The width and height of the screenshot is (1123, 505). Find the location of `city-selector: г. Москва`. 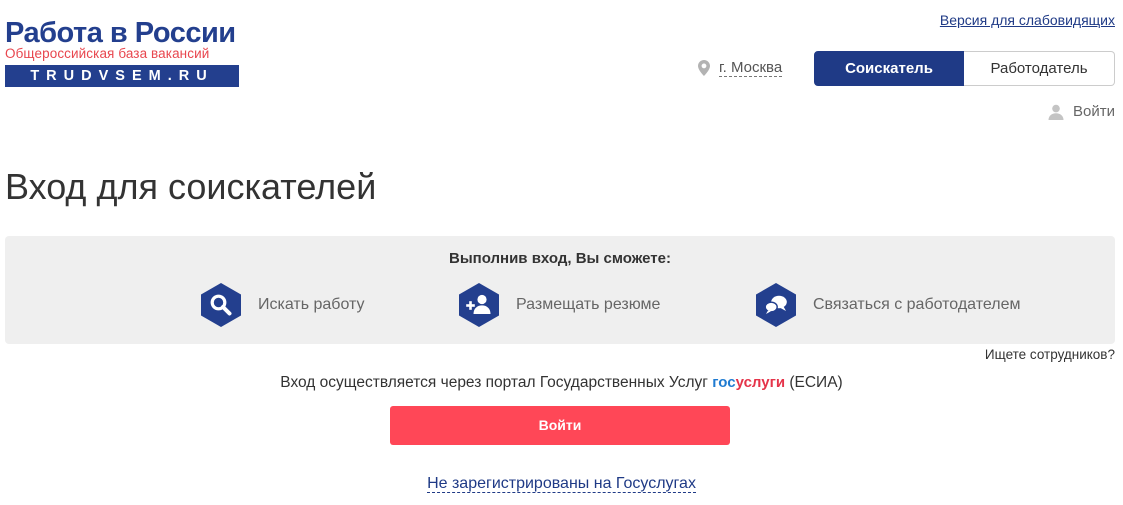

city-selector: г. Москва is located at coordinates (740, 68).